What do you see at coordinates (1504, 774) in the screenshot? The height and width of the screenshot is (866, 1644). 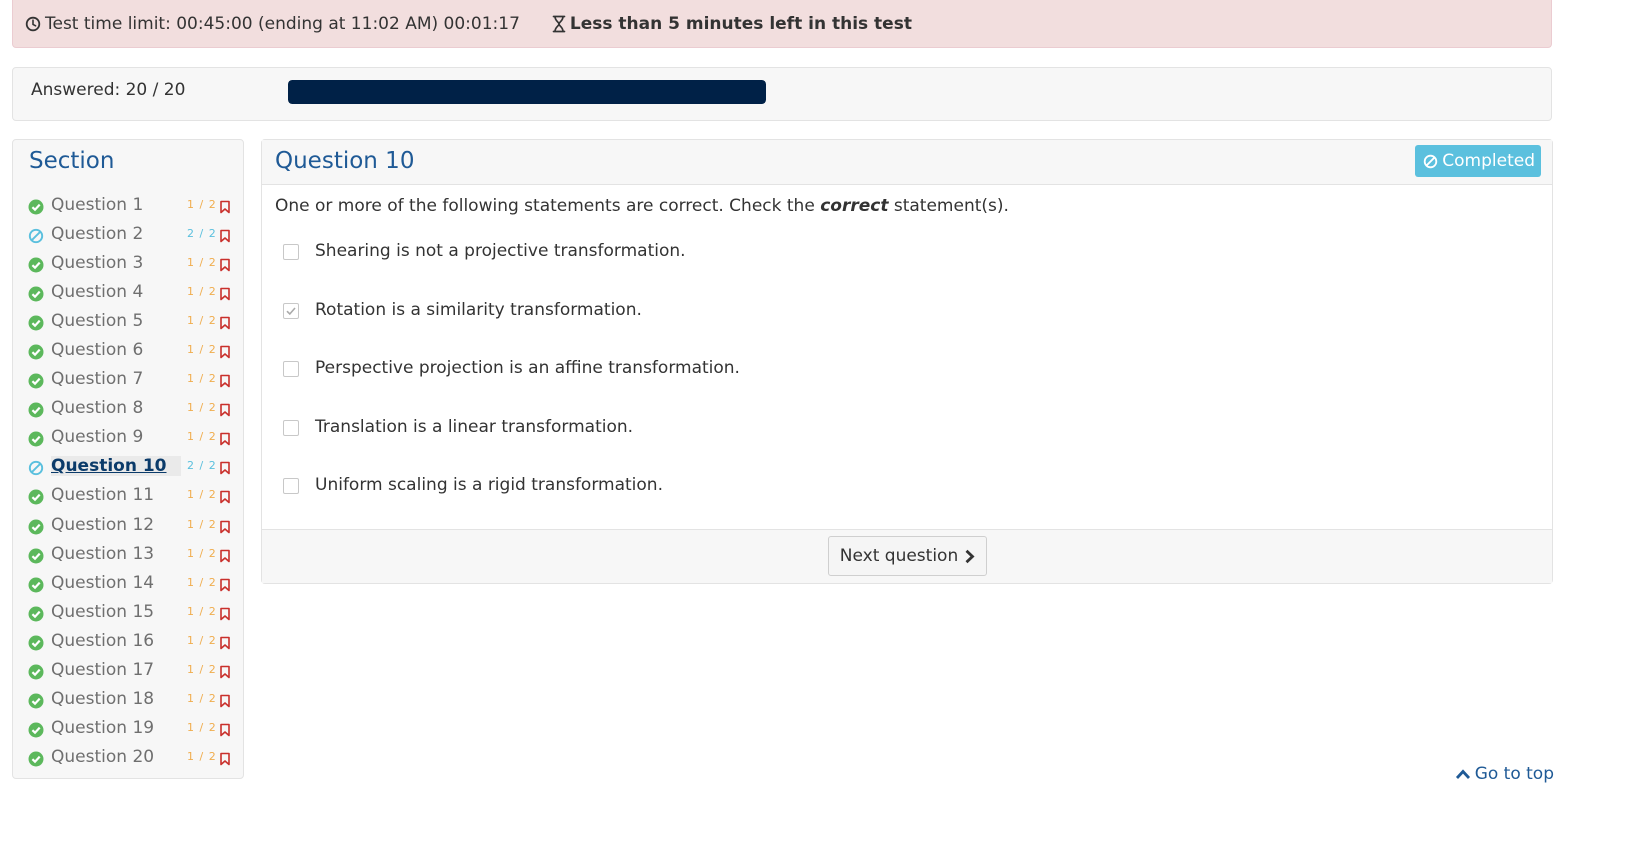 I see `go-to-top-link: Go to top` at bounding box center [1504, 774].